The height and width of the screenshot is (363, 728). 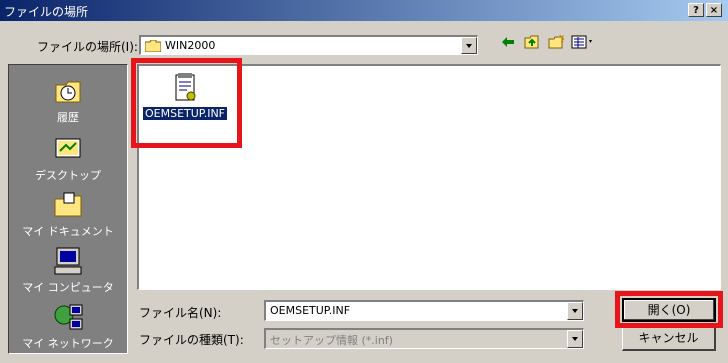 I want to click on place-my-network: マイ ネットワーク, so click(x=68, y=326).